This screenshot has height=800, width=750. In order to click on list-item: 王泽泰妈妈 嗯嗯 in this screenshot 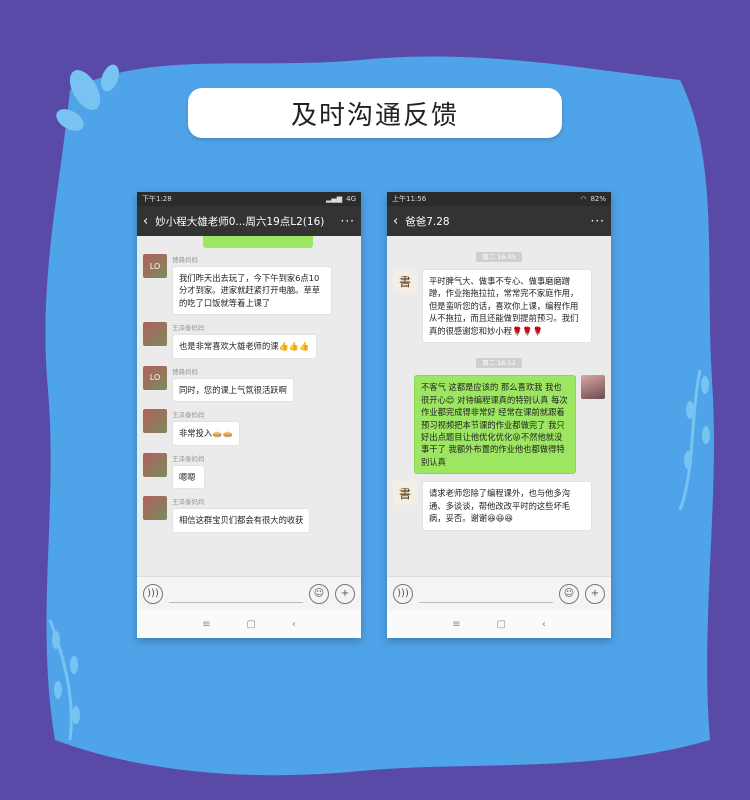, I will do `click(249, 471)`.